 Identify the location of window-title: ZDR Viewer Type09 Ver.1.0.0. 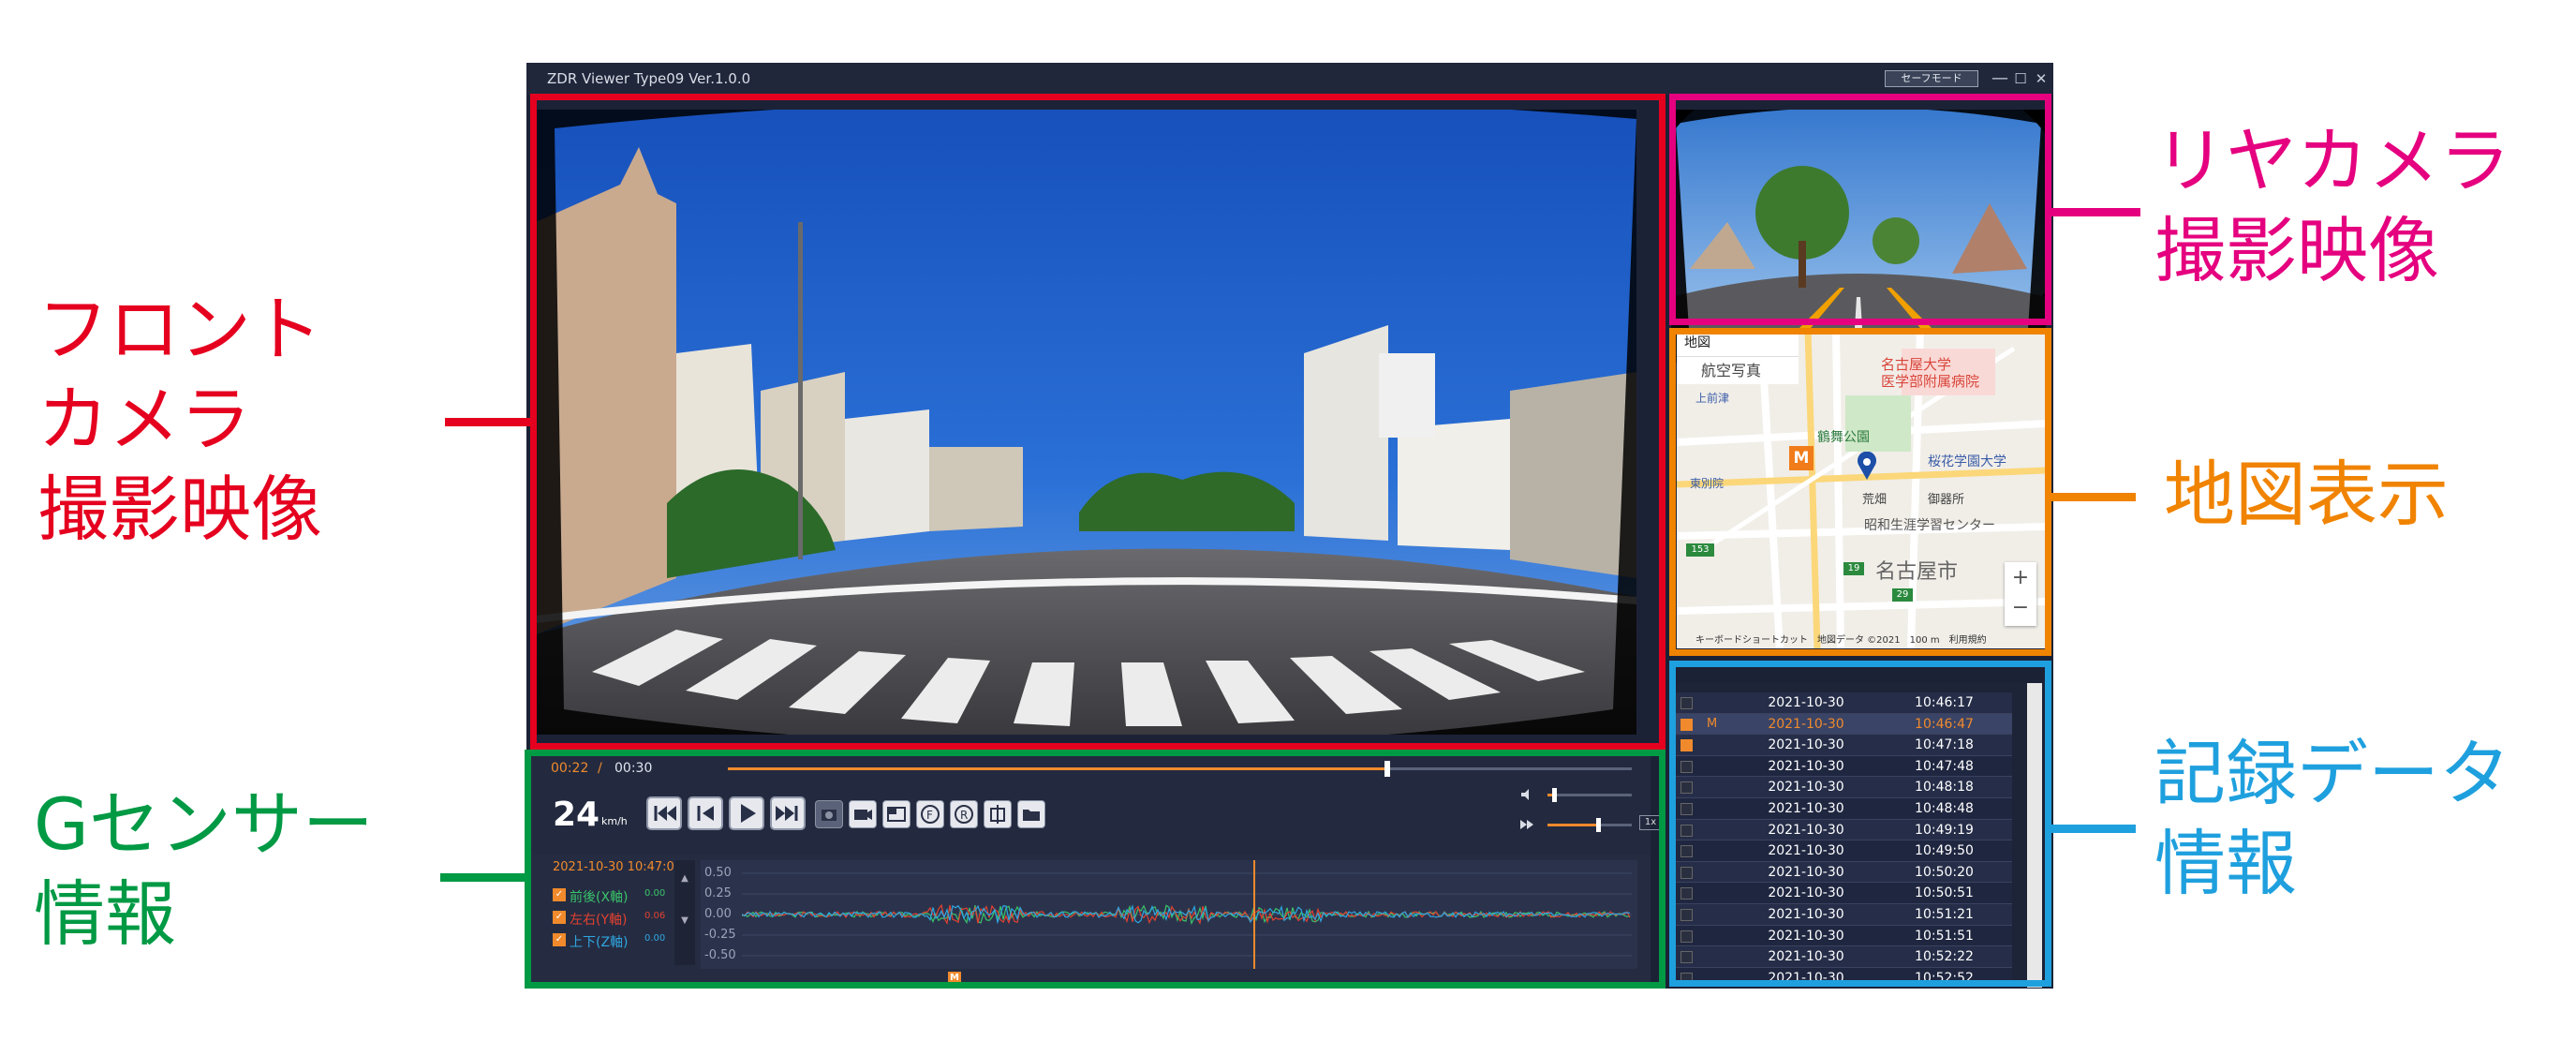
(649, 78).